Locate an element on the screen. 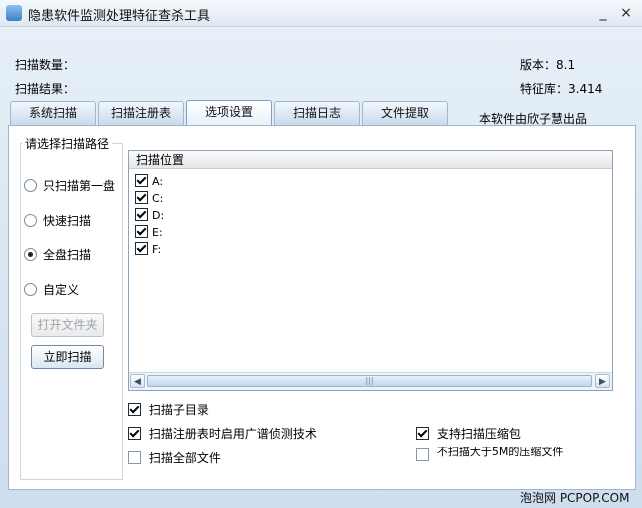 Image resolution: width=642 pixels, height=508 pixels. radio-full-scan: 全盘扫描 is located at coordinates (57, 254).